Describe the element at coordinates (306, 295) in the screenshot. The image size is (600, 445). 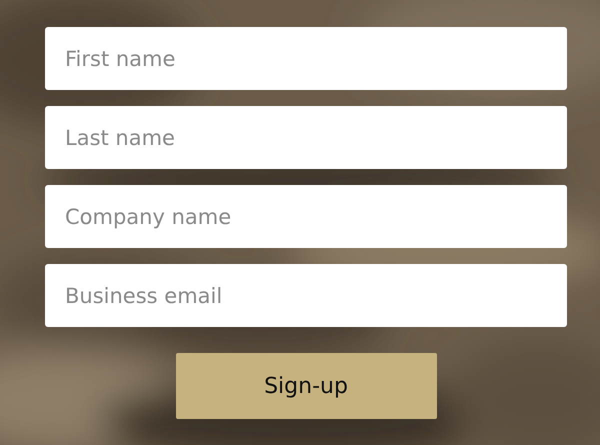
I see `input-field: Business email` at that location.